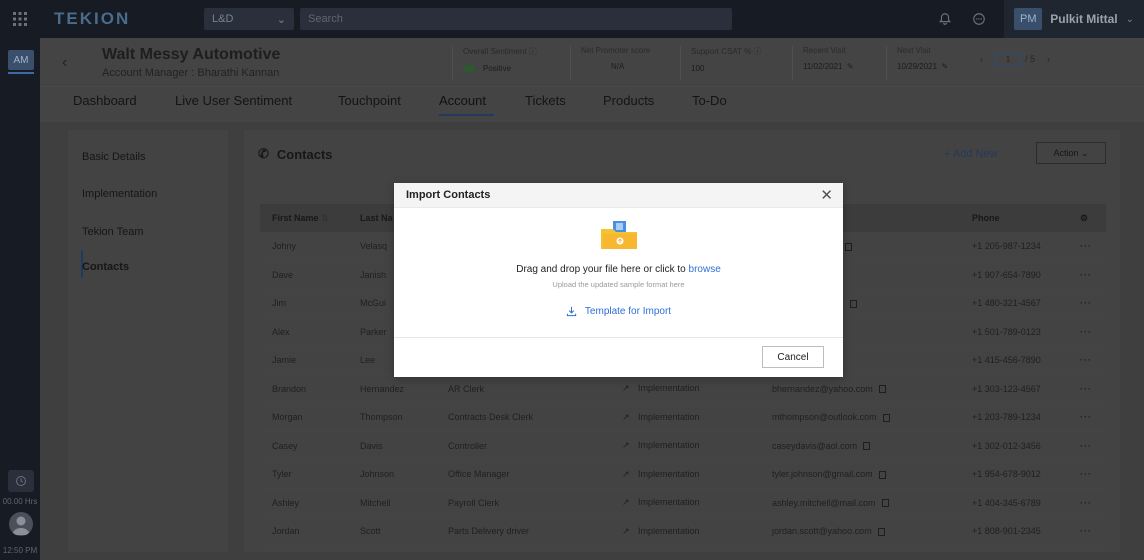  What do you see at coordinates (979, 19) in the screenshot?
I see `chat-icon` at bounding box center [979, 19].